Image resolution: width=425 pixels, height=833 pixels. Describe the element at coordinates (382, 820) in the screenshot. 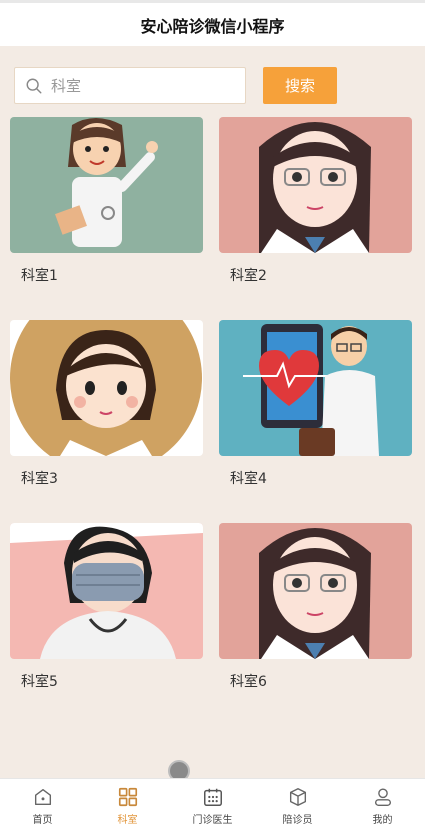

I see `tab-label: 我的` at that location.